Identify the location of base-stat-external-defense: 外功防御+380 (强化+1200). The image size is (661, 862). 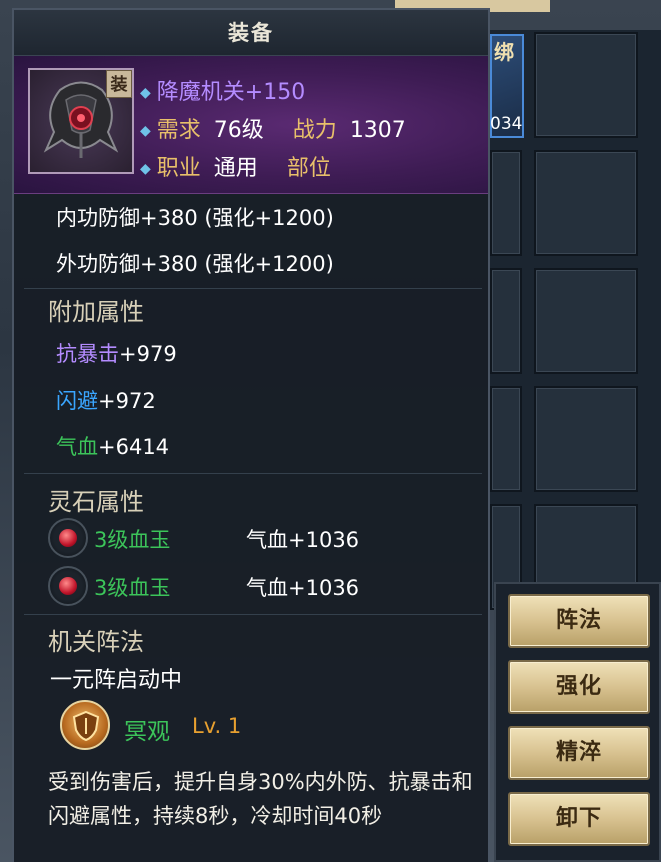
(195, 264).